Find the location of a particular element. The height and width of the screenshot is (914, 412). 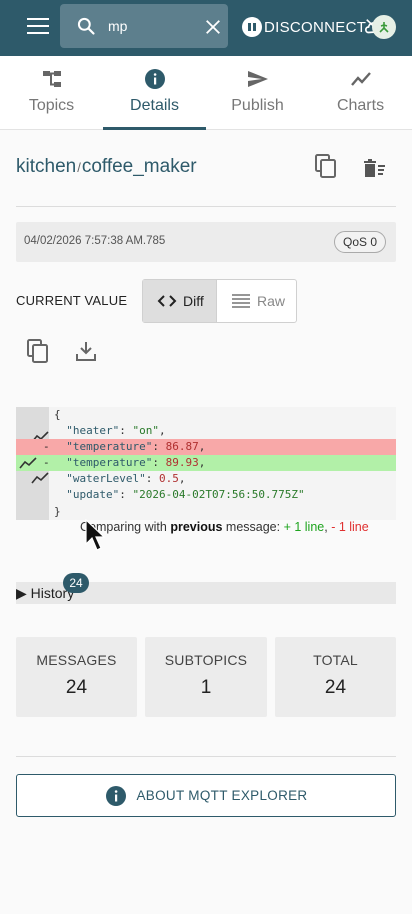

tab-publish: Publish is located at coordinates (257, 93).